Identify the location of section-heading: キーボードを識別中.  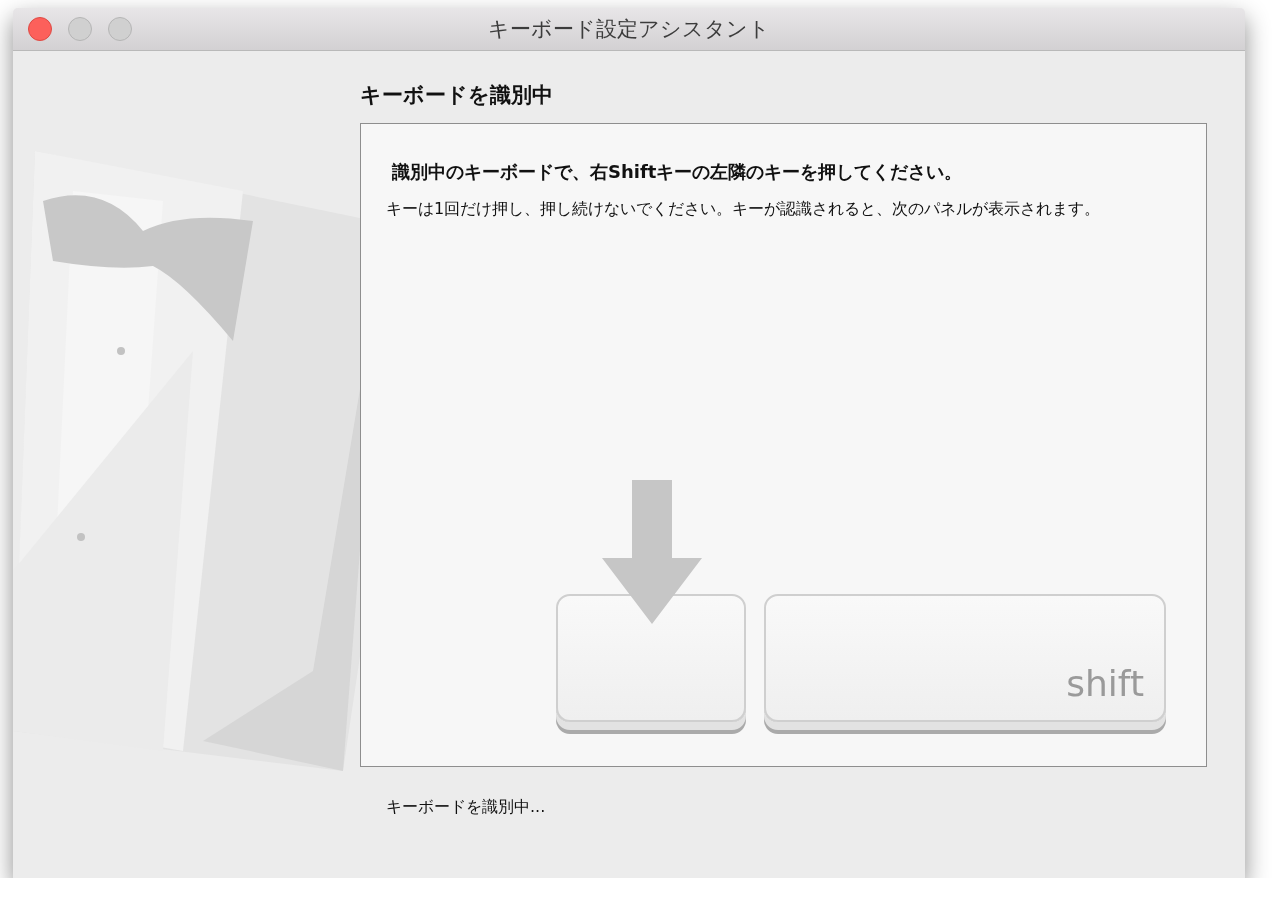
(457, 95).